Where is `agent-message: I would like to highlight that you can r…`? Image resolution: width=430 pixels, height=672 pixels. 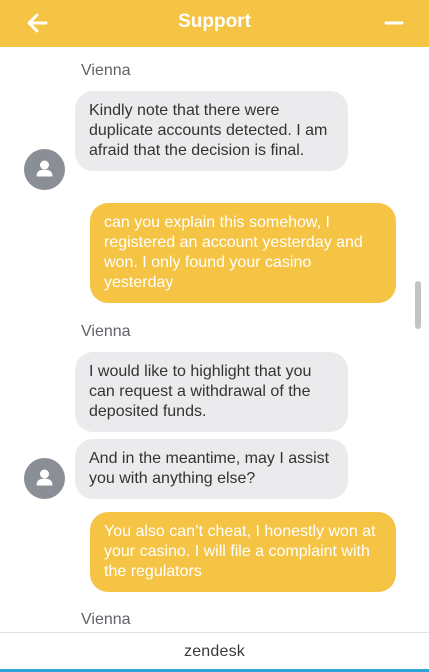
agent-message: I would like to highlight that you can r… is located at coordinates (211, 392).